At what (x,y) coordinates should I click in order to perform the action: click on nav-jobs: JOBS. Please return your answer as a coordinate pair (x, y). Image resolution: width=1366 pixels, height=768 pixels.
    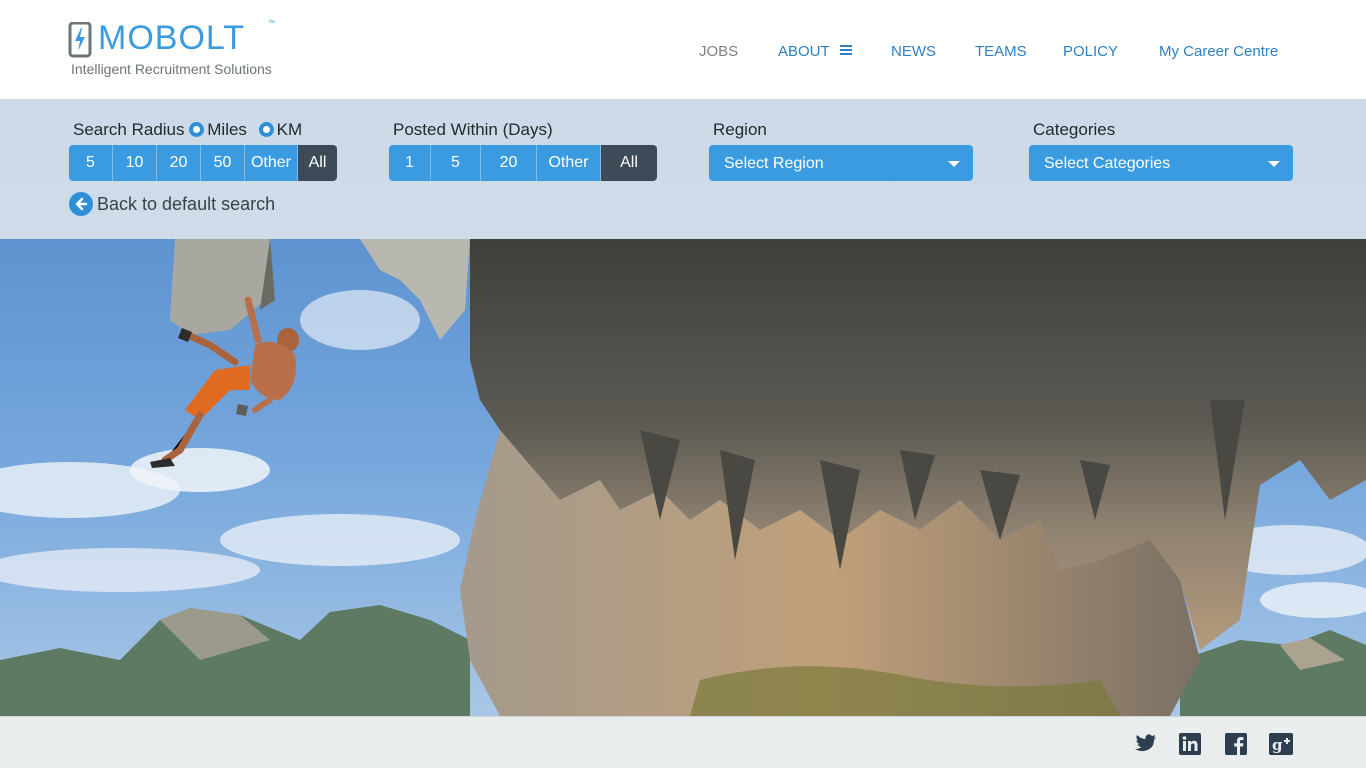
    Looking at the image, I should click on (718, 51).